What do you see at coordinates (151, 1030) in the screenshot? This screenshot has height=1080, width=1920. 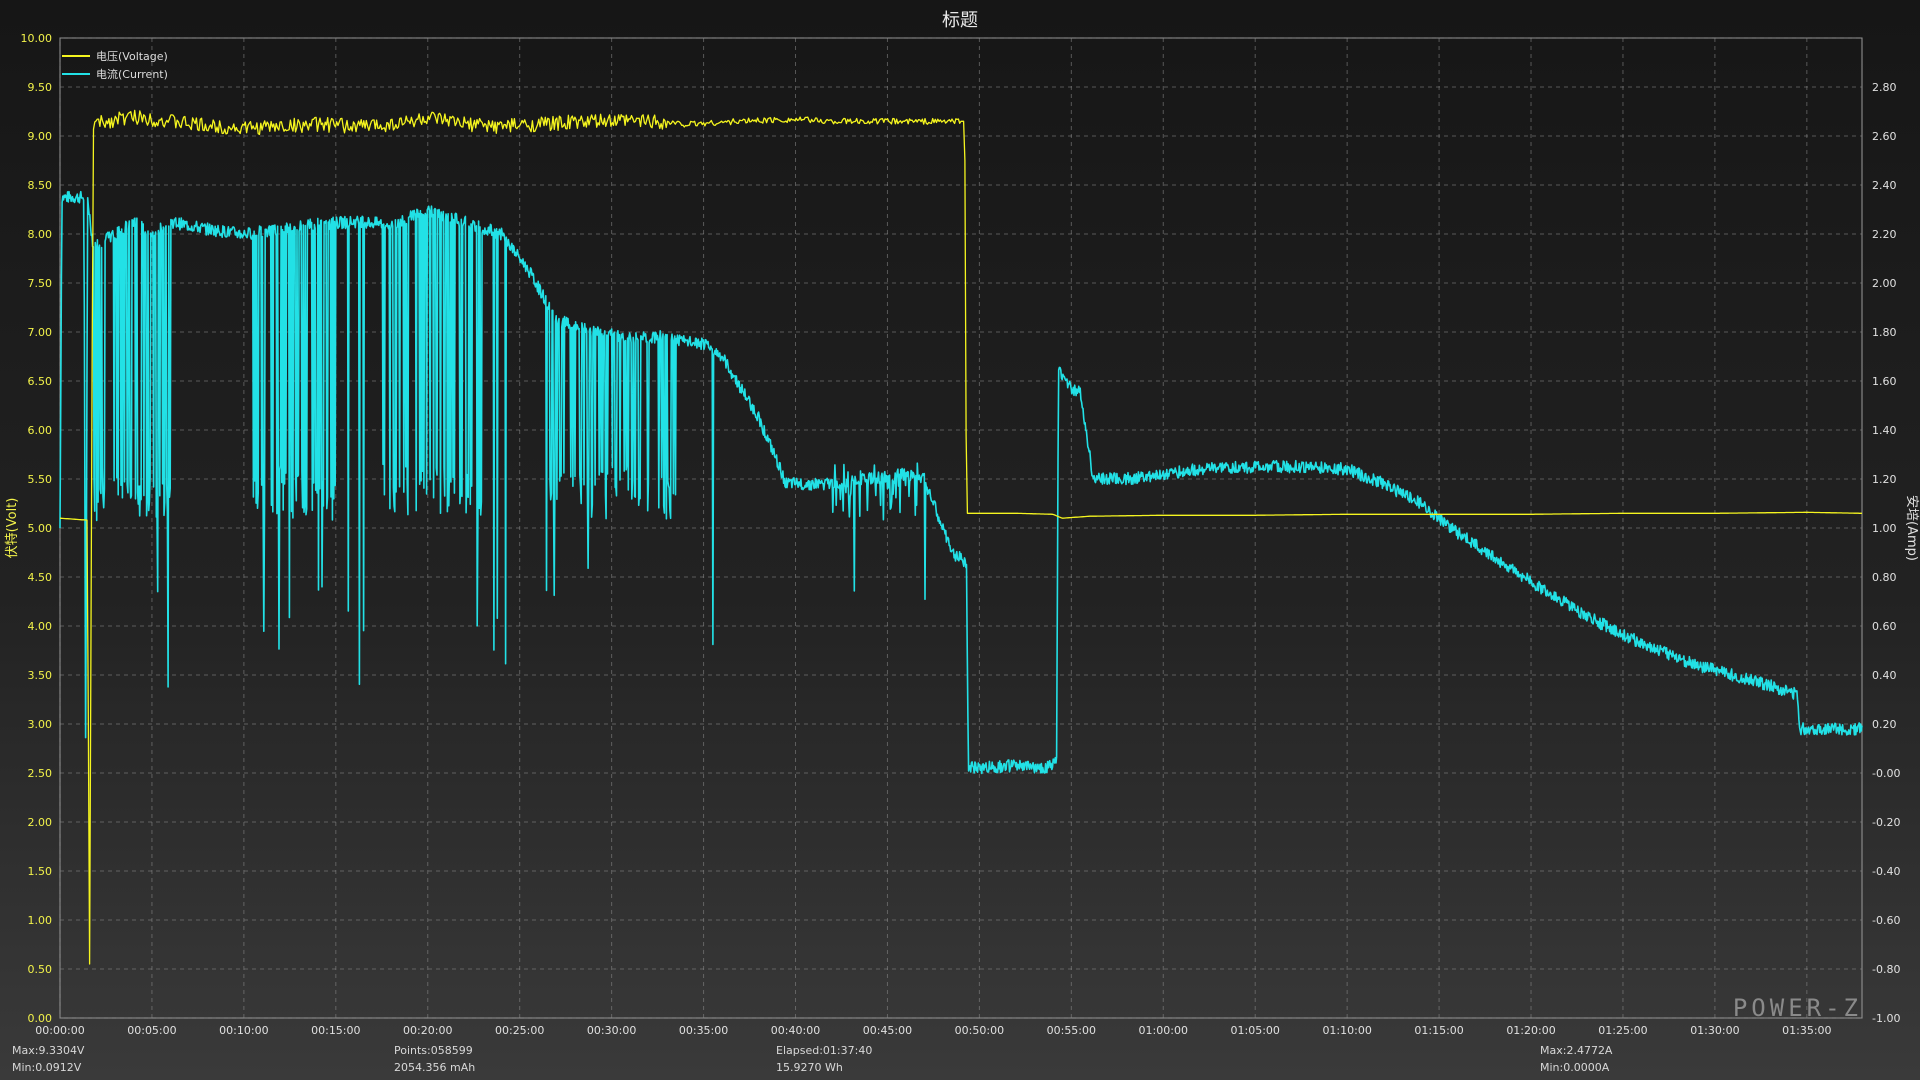 I see `x-tick-label: 00:05:00` at bounding box center [151, 1030].